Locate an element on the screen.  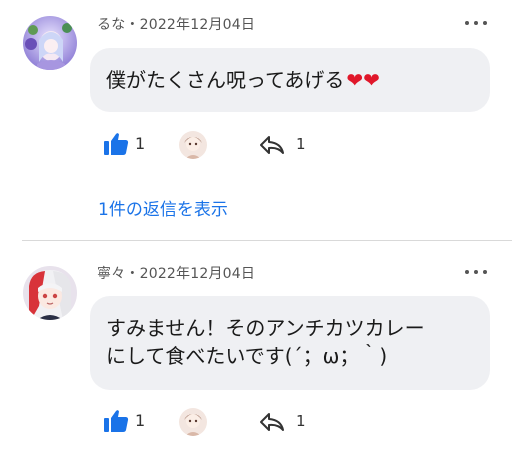
comment-divider is located at coordinates (267, 240).